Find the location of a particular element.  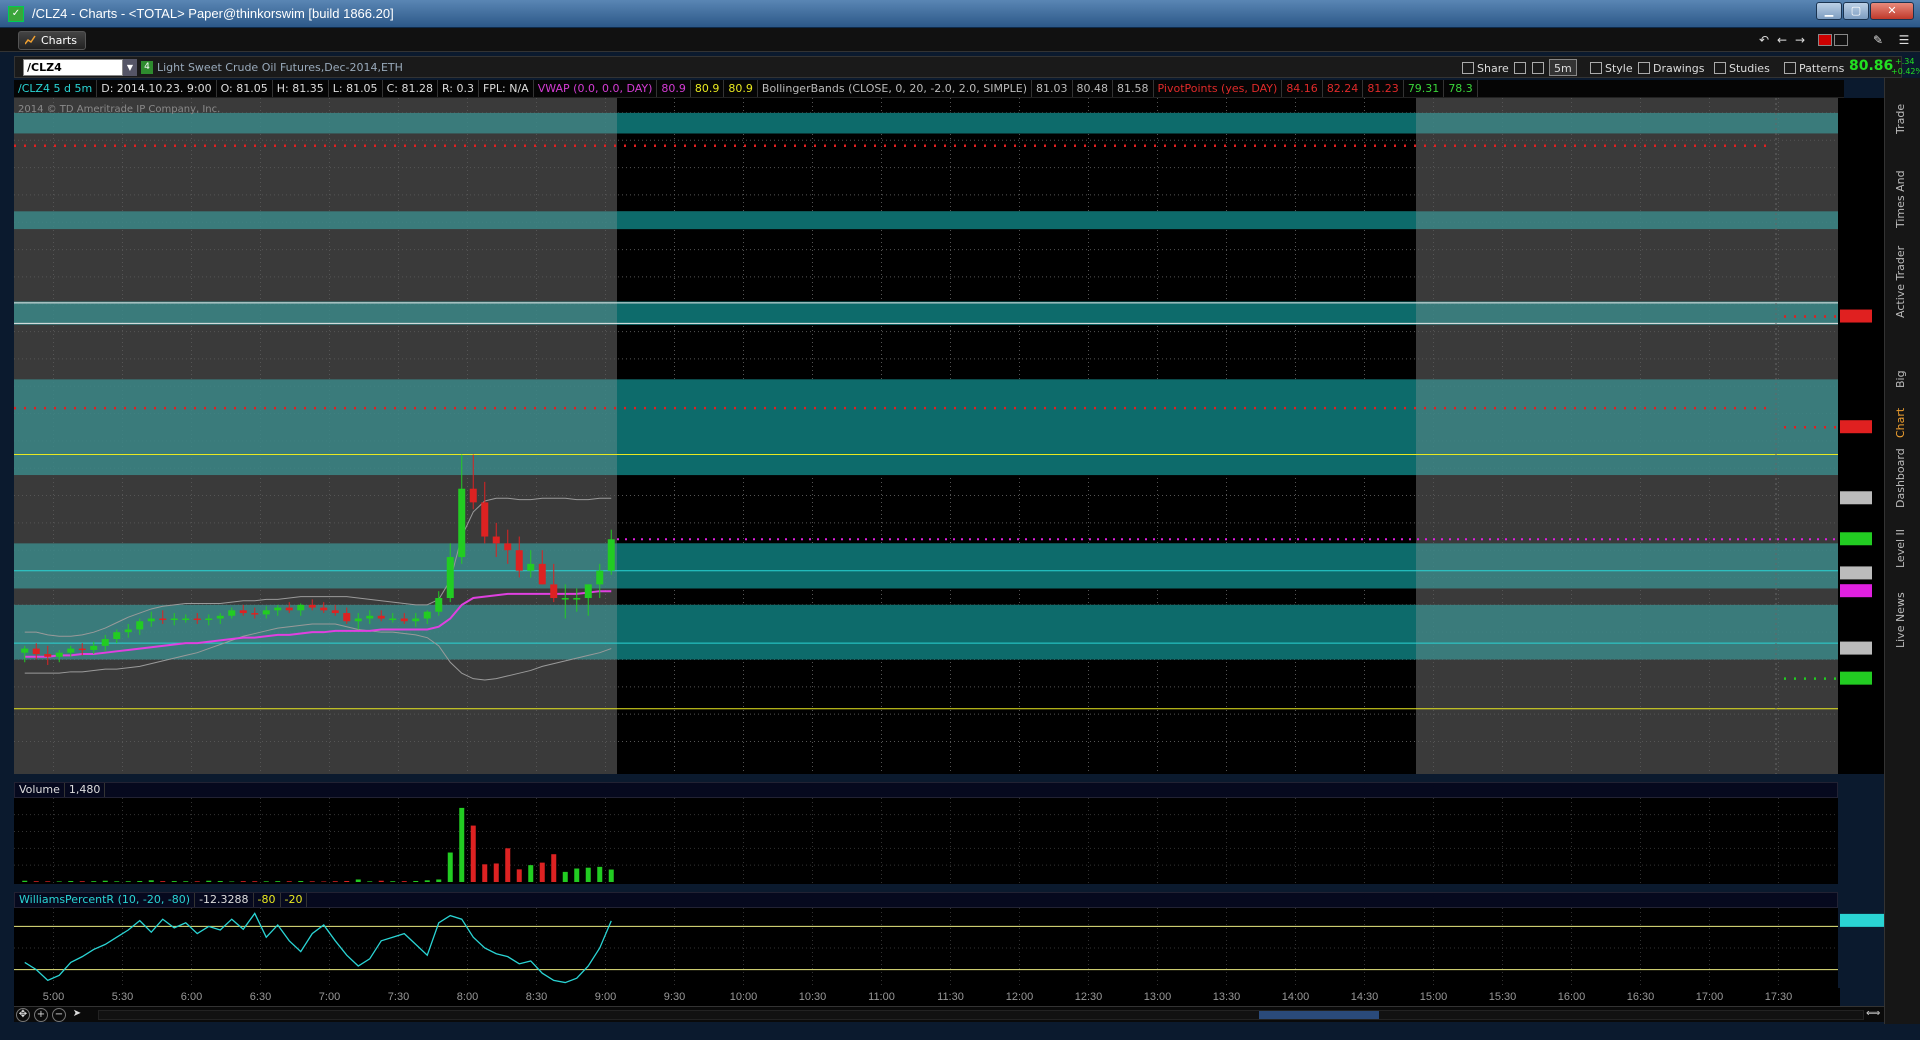

chart-navigation-bar: ✥ + − ➤ ⟺ is located at coordinates (949, 1014).